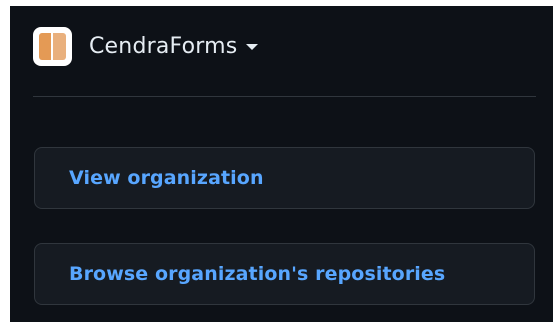 The width and height of the screenshot is (553, 322). What do you see at coordinates (252, 47) in the screenshot?
I see `caret-down-icon` at bounding box center [252, 47].